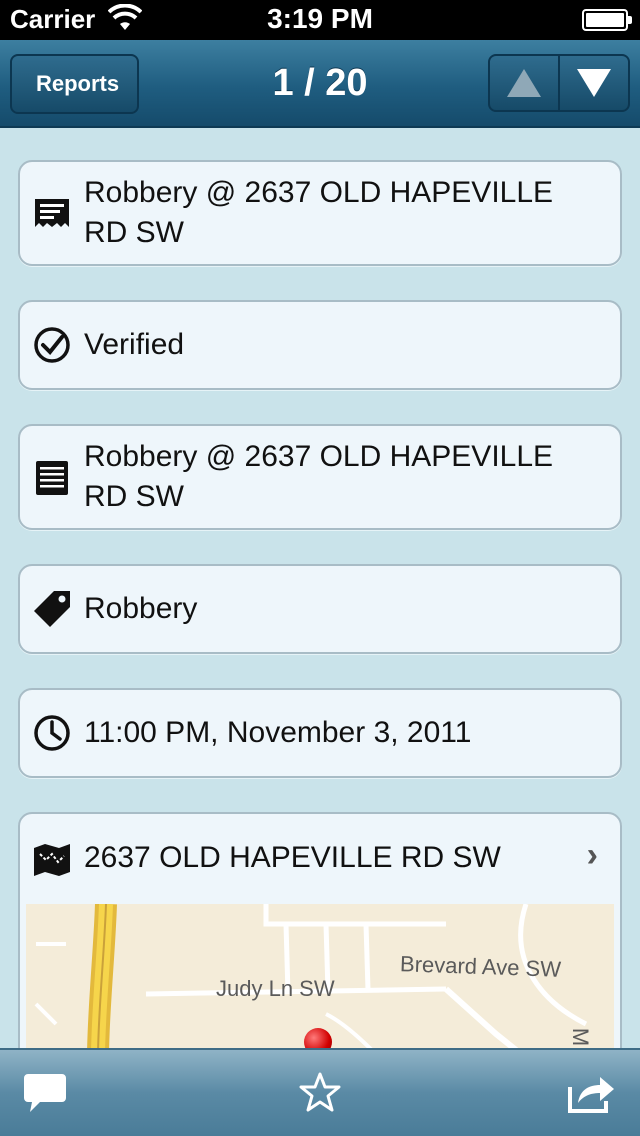 The height and width of the screenshot is (1136, 640). Describe the element at coordinates (141, 608) in the screenshot. I see `report-category: Robbery` at that location.